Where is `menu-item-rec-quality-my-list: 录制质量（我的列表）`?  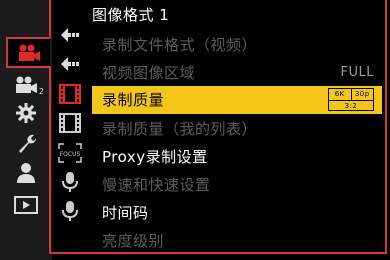 menu-item-rec-quality-my-list: 录制质量（我的列表） is located at coordinates (237, 129).